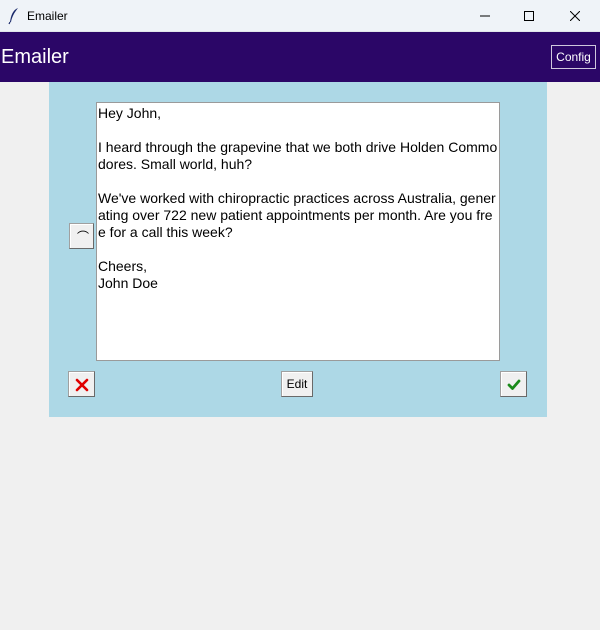  I want to click on window-title: Emailer, so click(47, 16).